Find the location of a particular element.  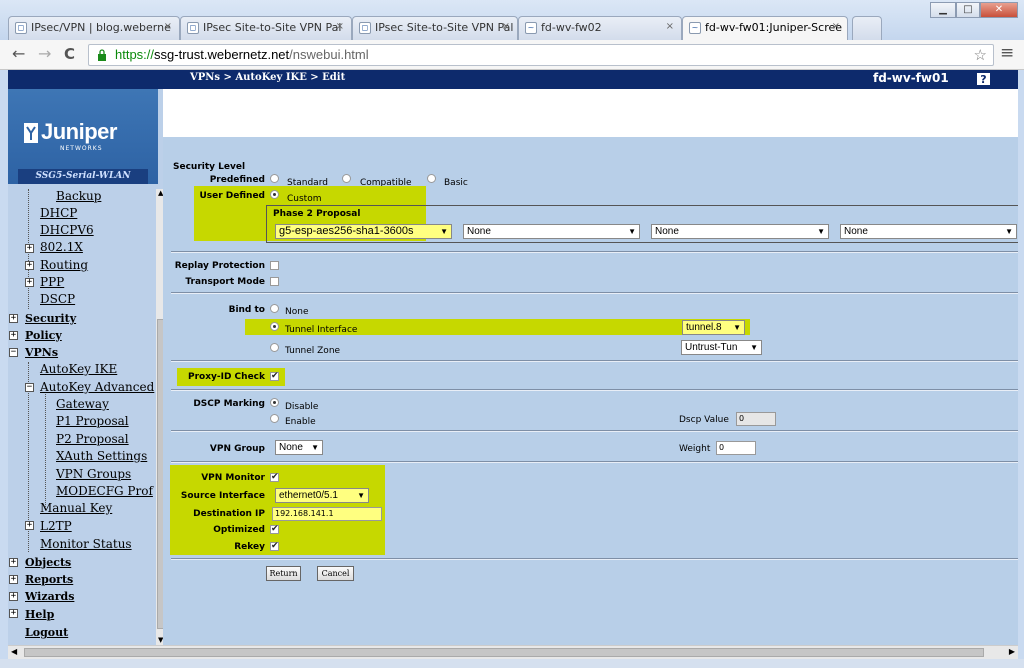

replay-protection-label: Replay Protection is located at coordinates (219, 266).